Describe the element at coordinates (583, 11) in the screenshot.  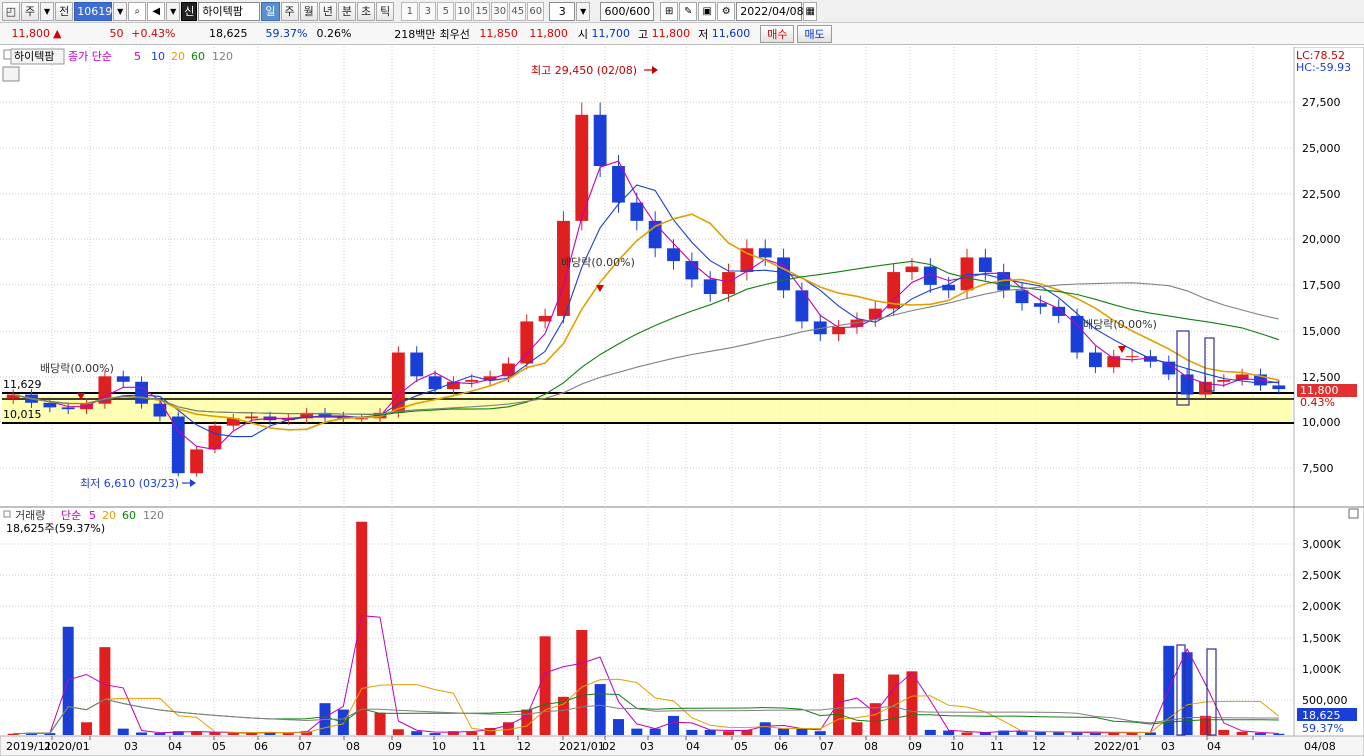
I see `interval-dropdown-icon: ▼` at that location.